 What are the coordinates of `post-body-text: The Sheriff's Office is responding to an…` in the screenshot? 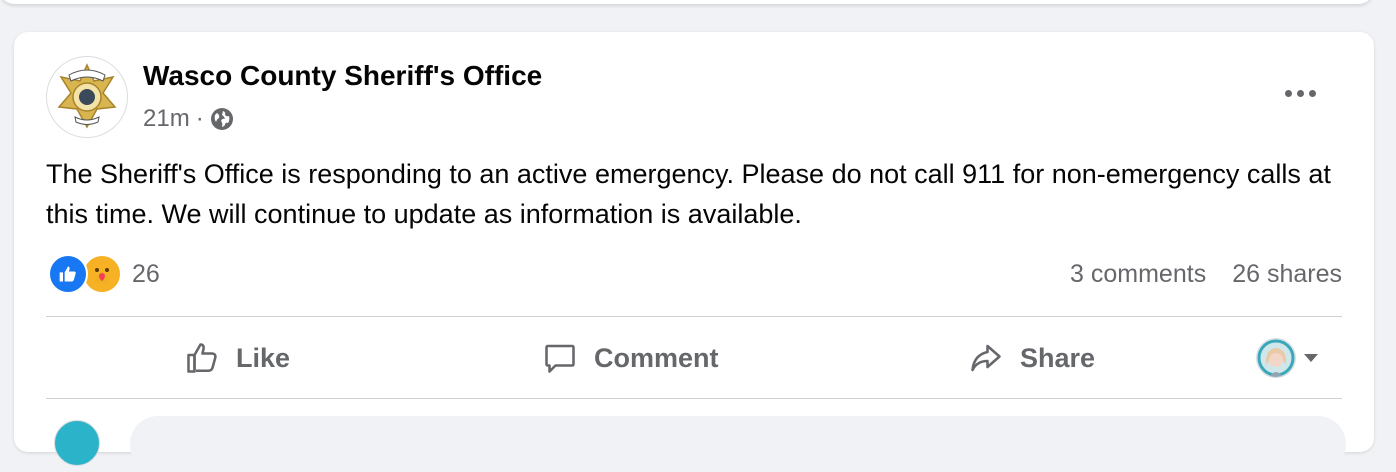 It's located at (688, 194).